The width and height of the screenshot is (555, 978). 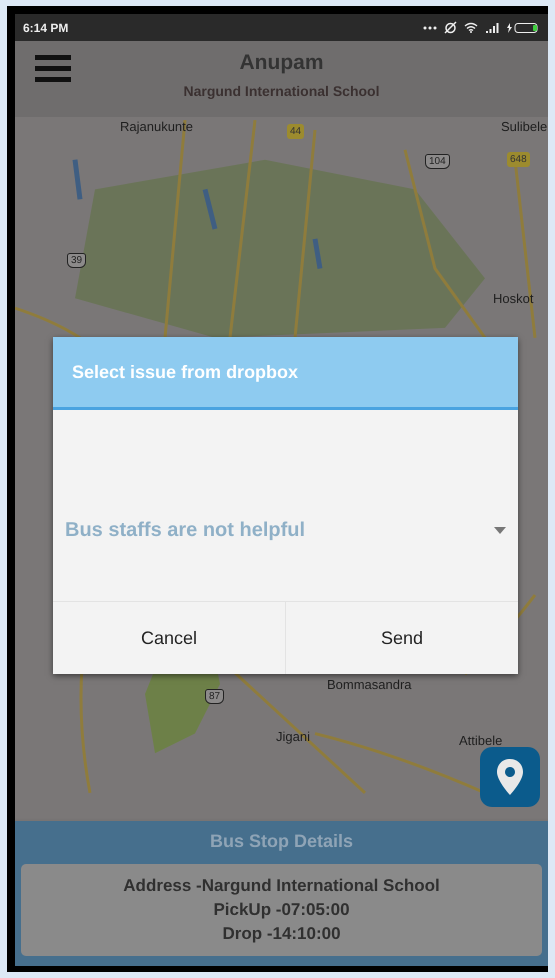 What do you see at coordinates (293, 736) in the screenshot?
I see `map-place-label: Jigani` at bounding box center [293, 736].